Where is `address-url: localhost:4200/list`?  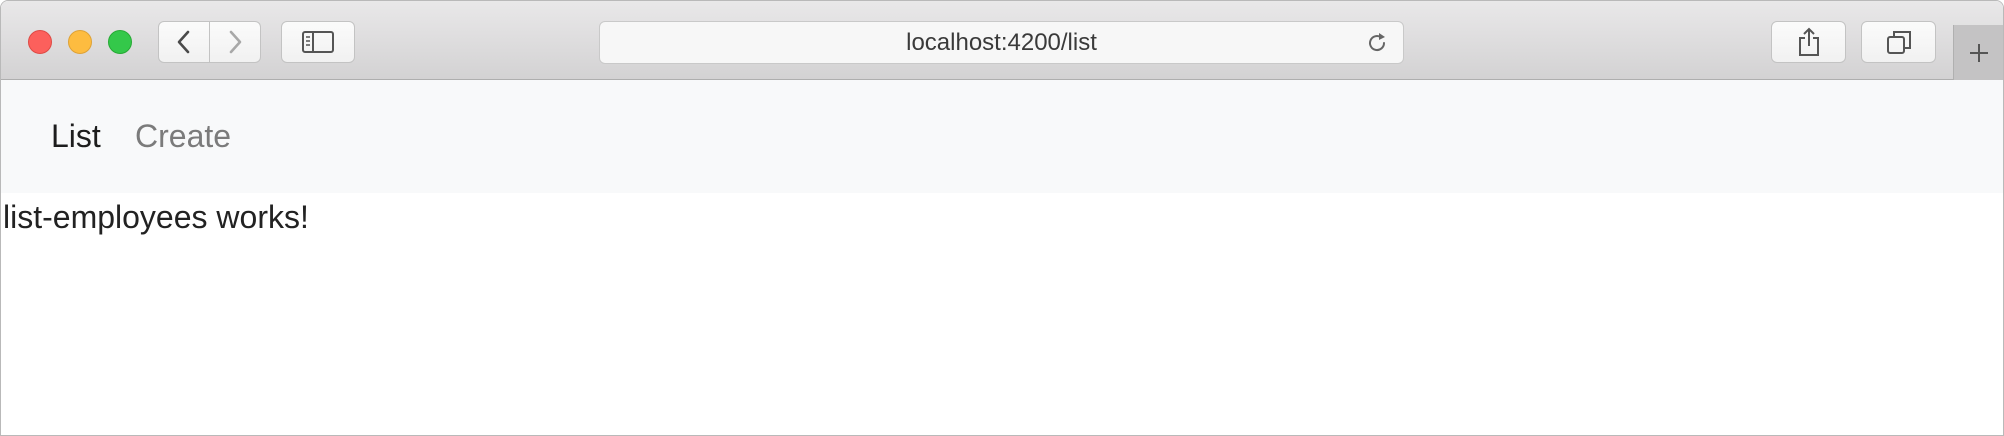 address-url: localhost:4200/list is located at coordinates (1001, 42).